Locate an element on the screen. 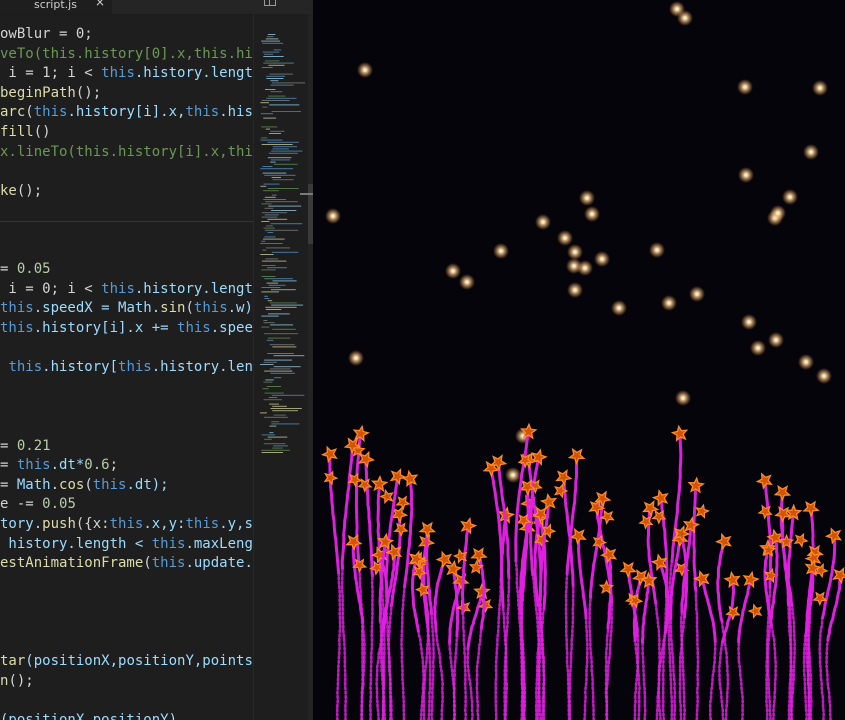 The image size is (845, 720). code-token: .maxLeng is located at coordinates (219, 543).